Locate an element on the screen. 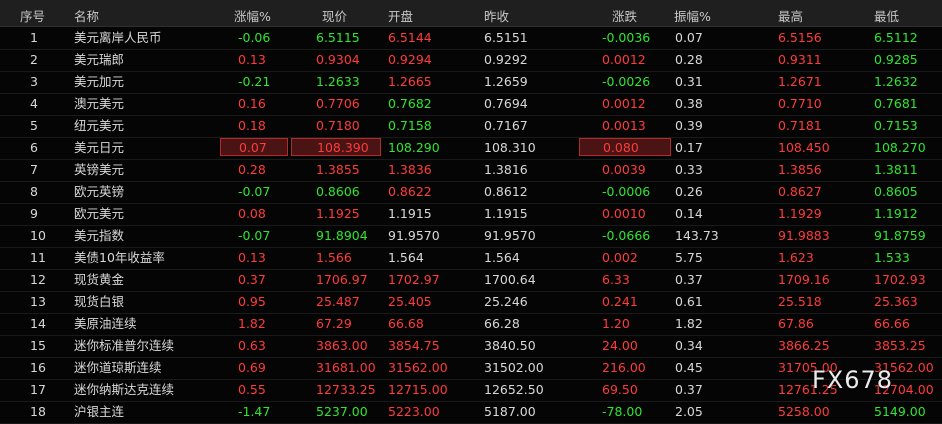 This screenshot has width=942, height=424. row-price: 1.1925 is located at coordinates (338, 213).